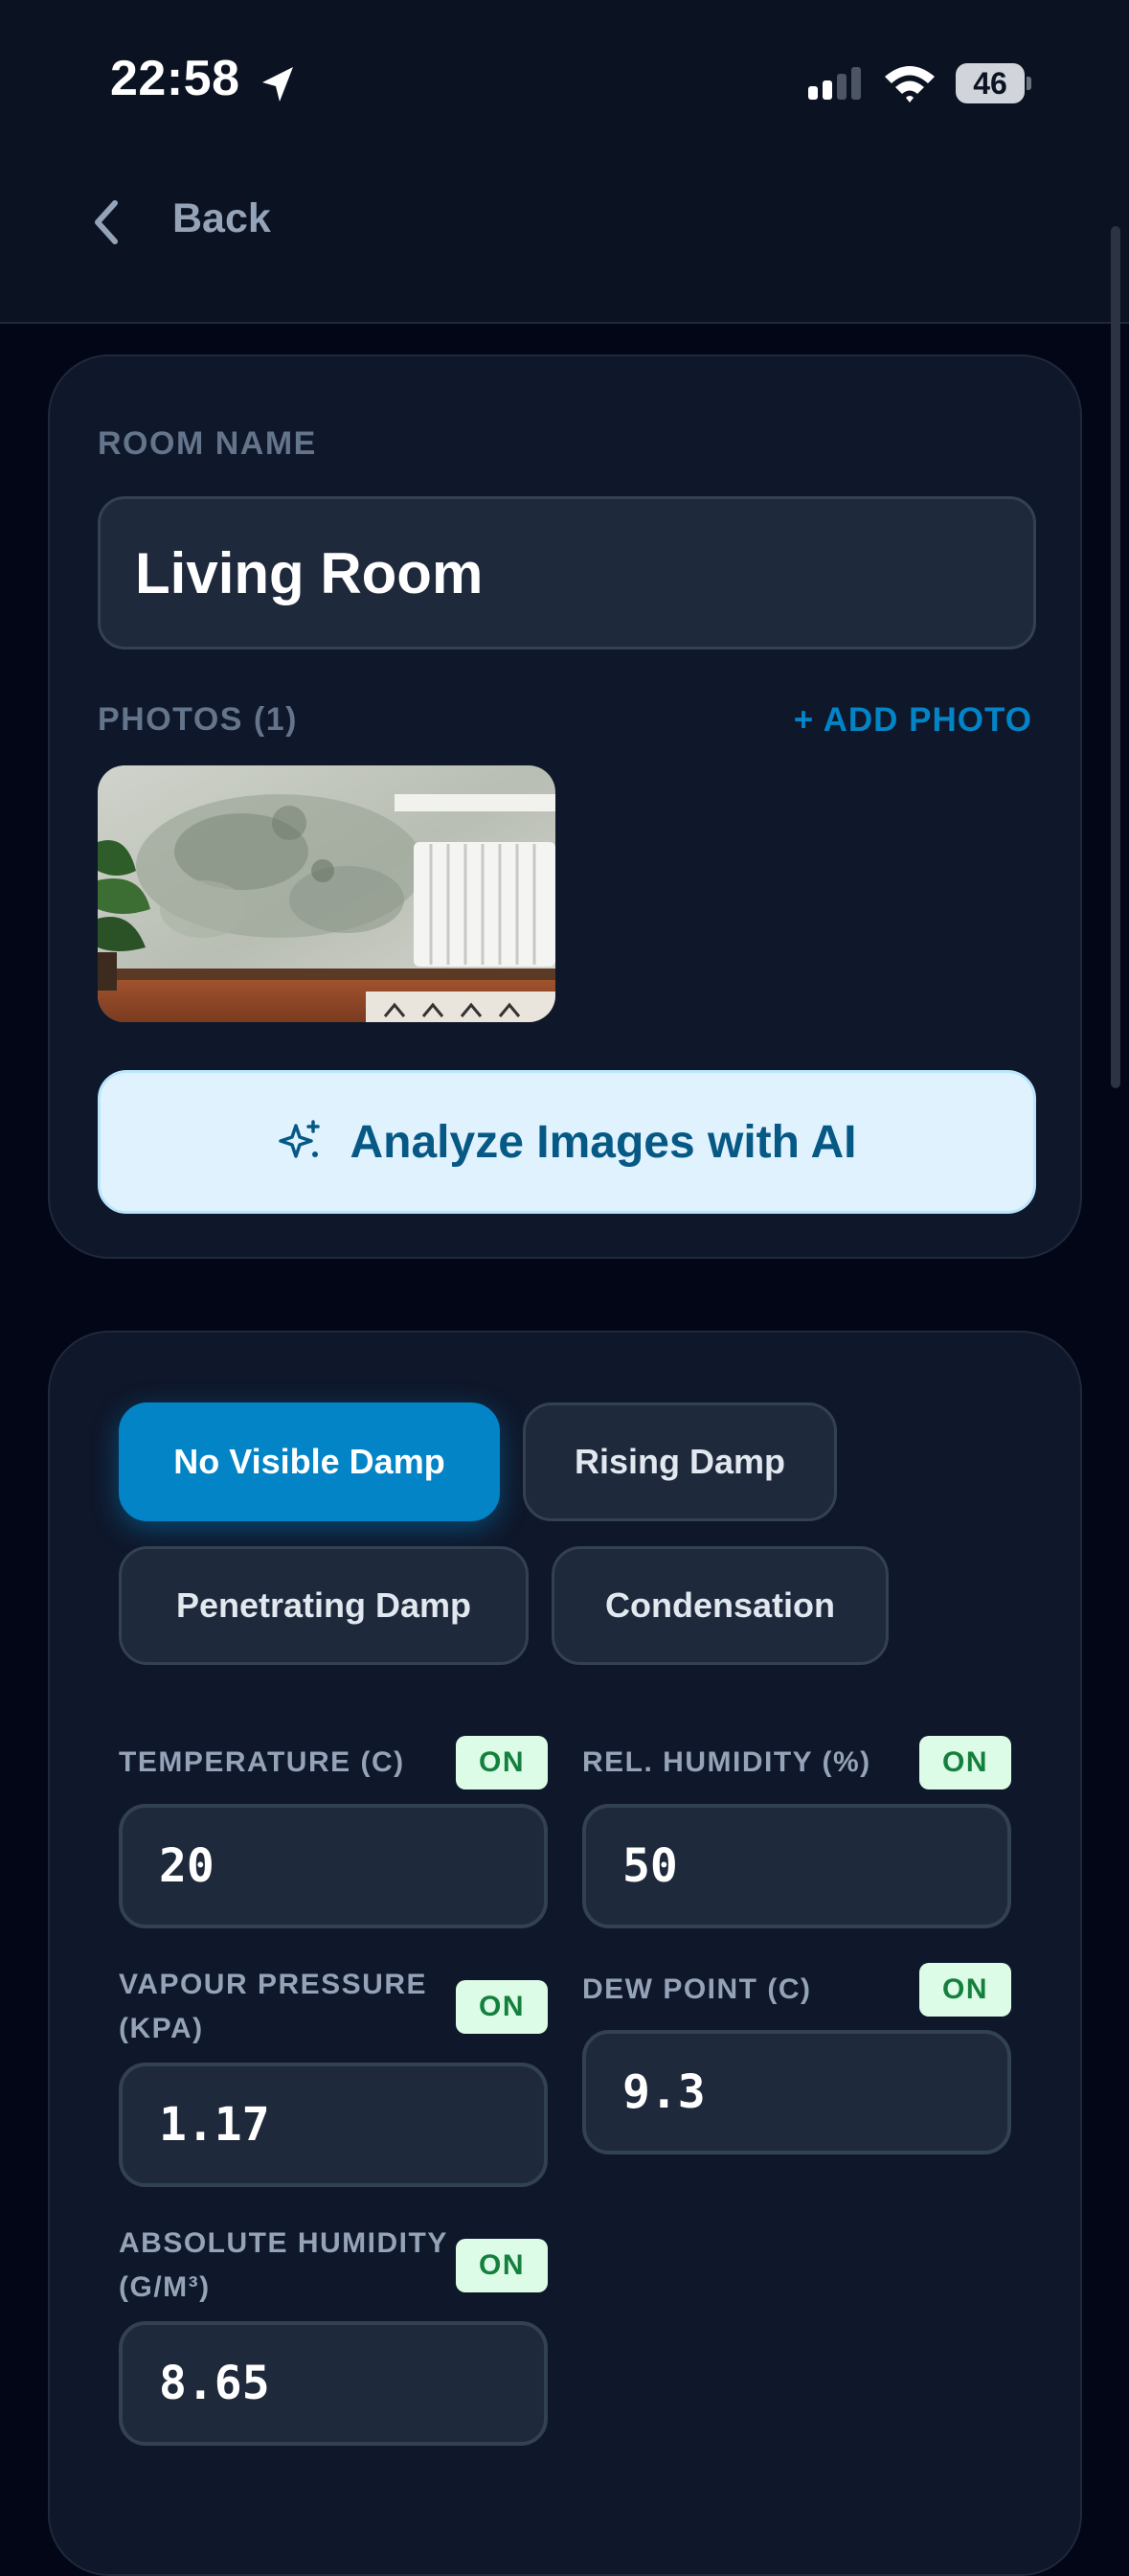 The height and width of the screenshot is (2576, 1129). What do you see at coordinates (262, 1762) in the screenshot?
I see `temperature-label: TEMPERATURE (C)` at bounding box center [262, 1762].